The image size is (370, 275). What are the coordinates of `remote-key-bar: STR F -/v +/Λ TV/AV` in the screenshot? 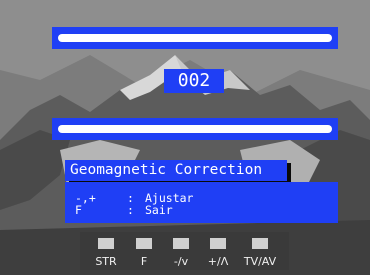 It's located at (184, 251).